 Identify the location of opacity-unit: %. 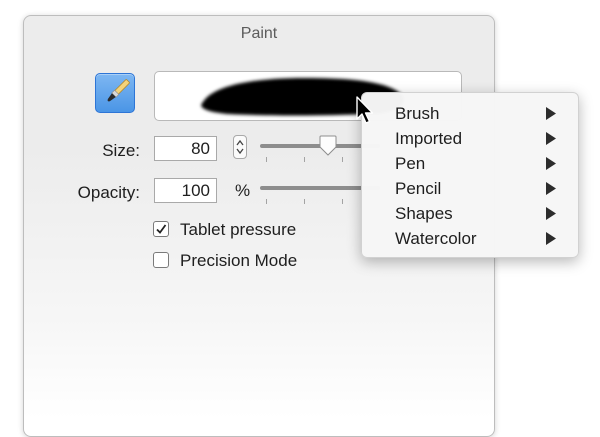
(243, 190).